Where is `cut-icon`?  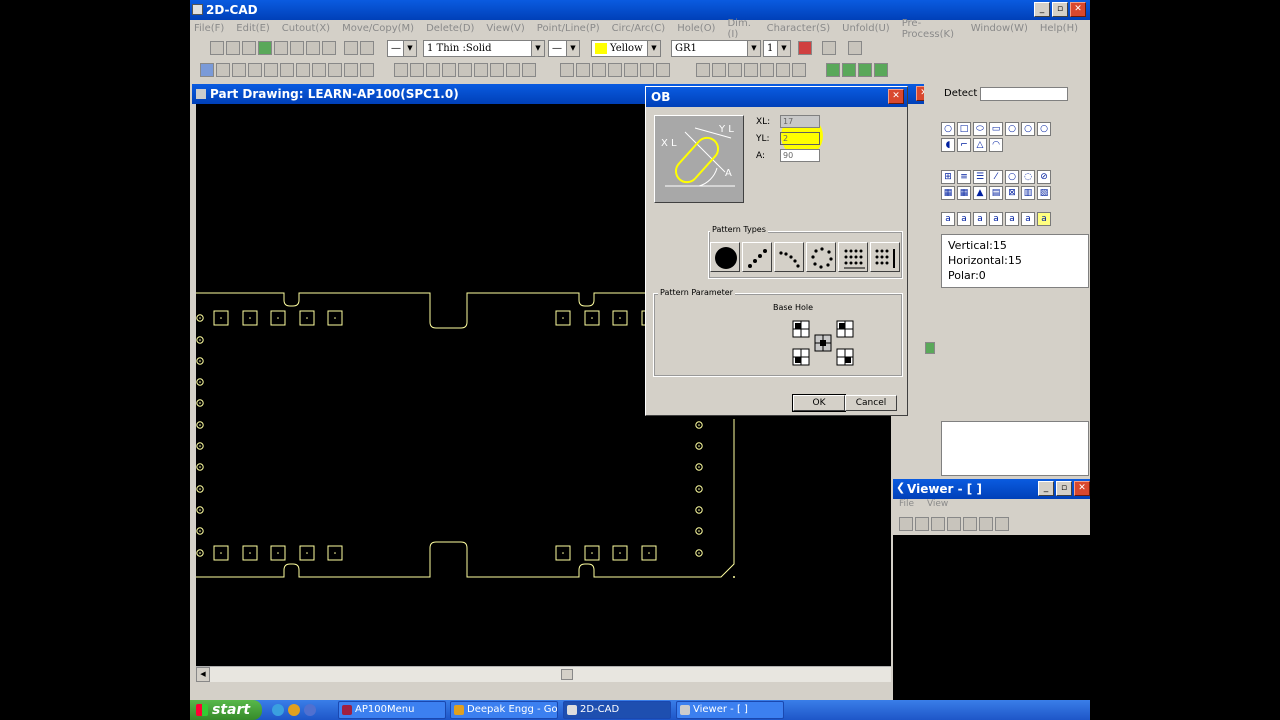 cut-icon is located at coordinates (351, 70).